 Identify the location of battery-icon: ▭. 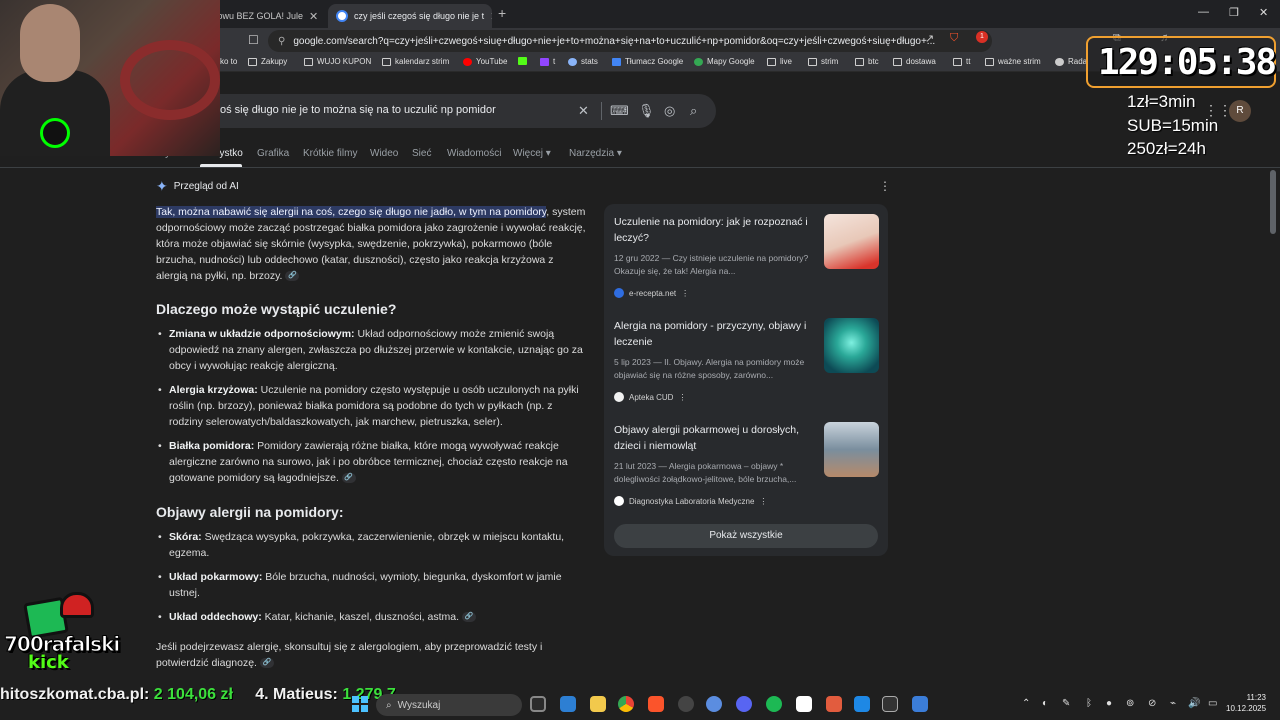
(1212, 703).